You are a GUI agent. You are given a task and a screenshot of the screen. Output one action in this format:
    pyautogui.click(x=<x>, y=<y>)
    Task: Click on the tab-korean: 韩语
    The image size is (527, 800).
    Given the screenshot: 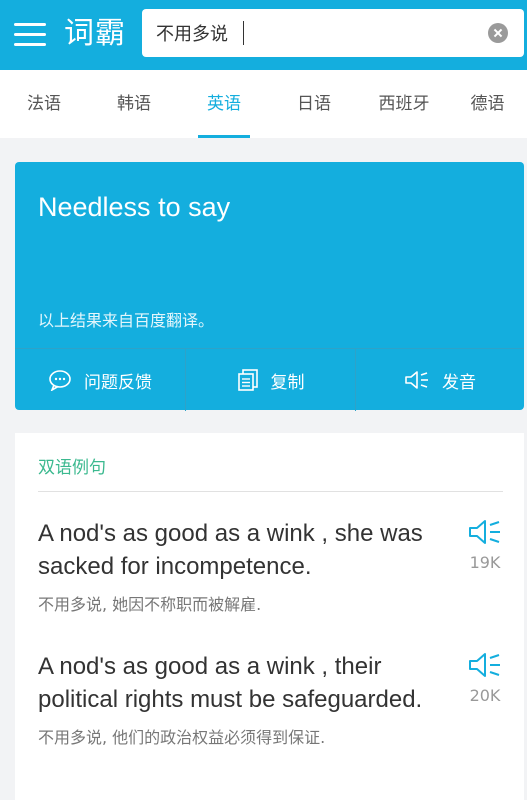 What is the action you would take?
    pyautogui.click(x=134, y=104)
    